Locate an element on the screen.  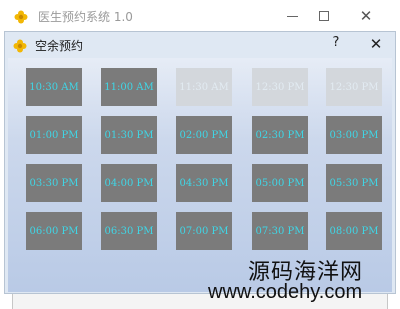
main-window-title: 医生预约系统 1.0 is located at coordinates (85, 17).